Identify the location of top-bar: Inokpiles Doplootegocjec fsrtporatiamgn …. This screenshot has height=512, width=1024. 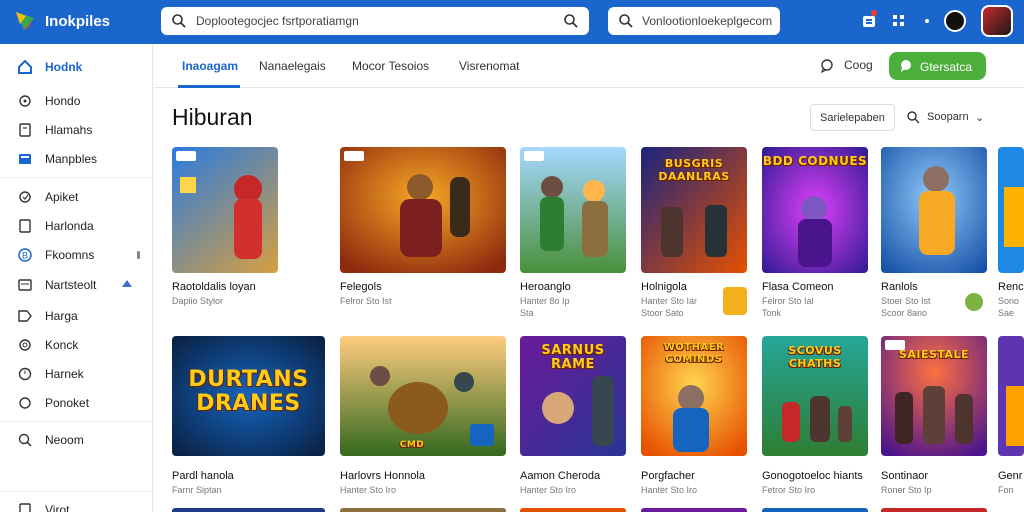
(512, 22).